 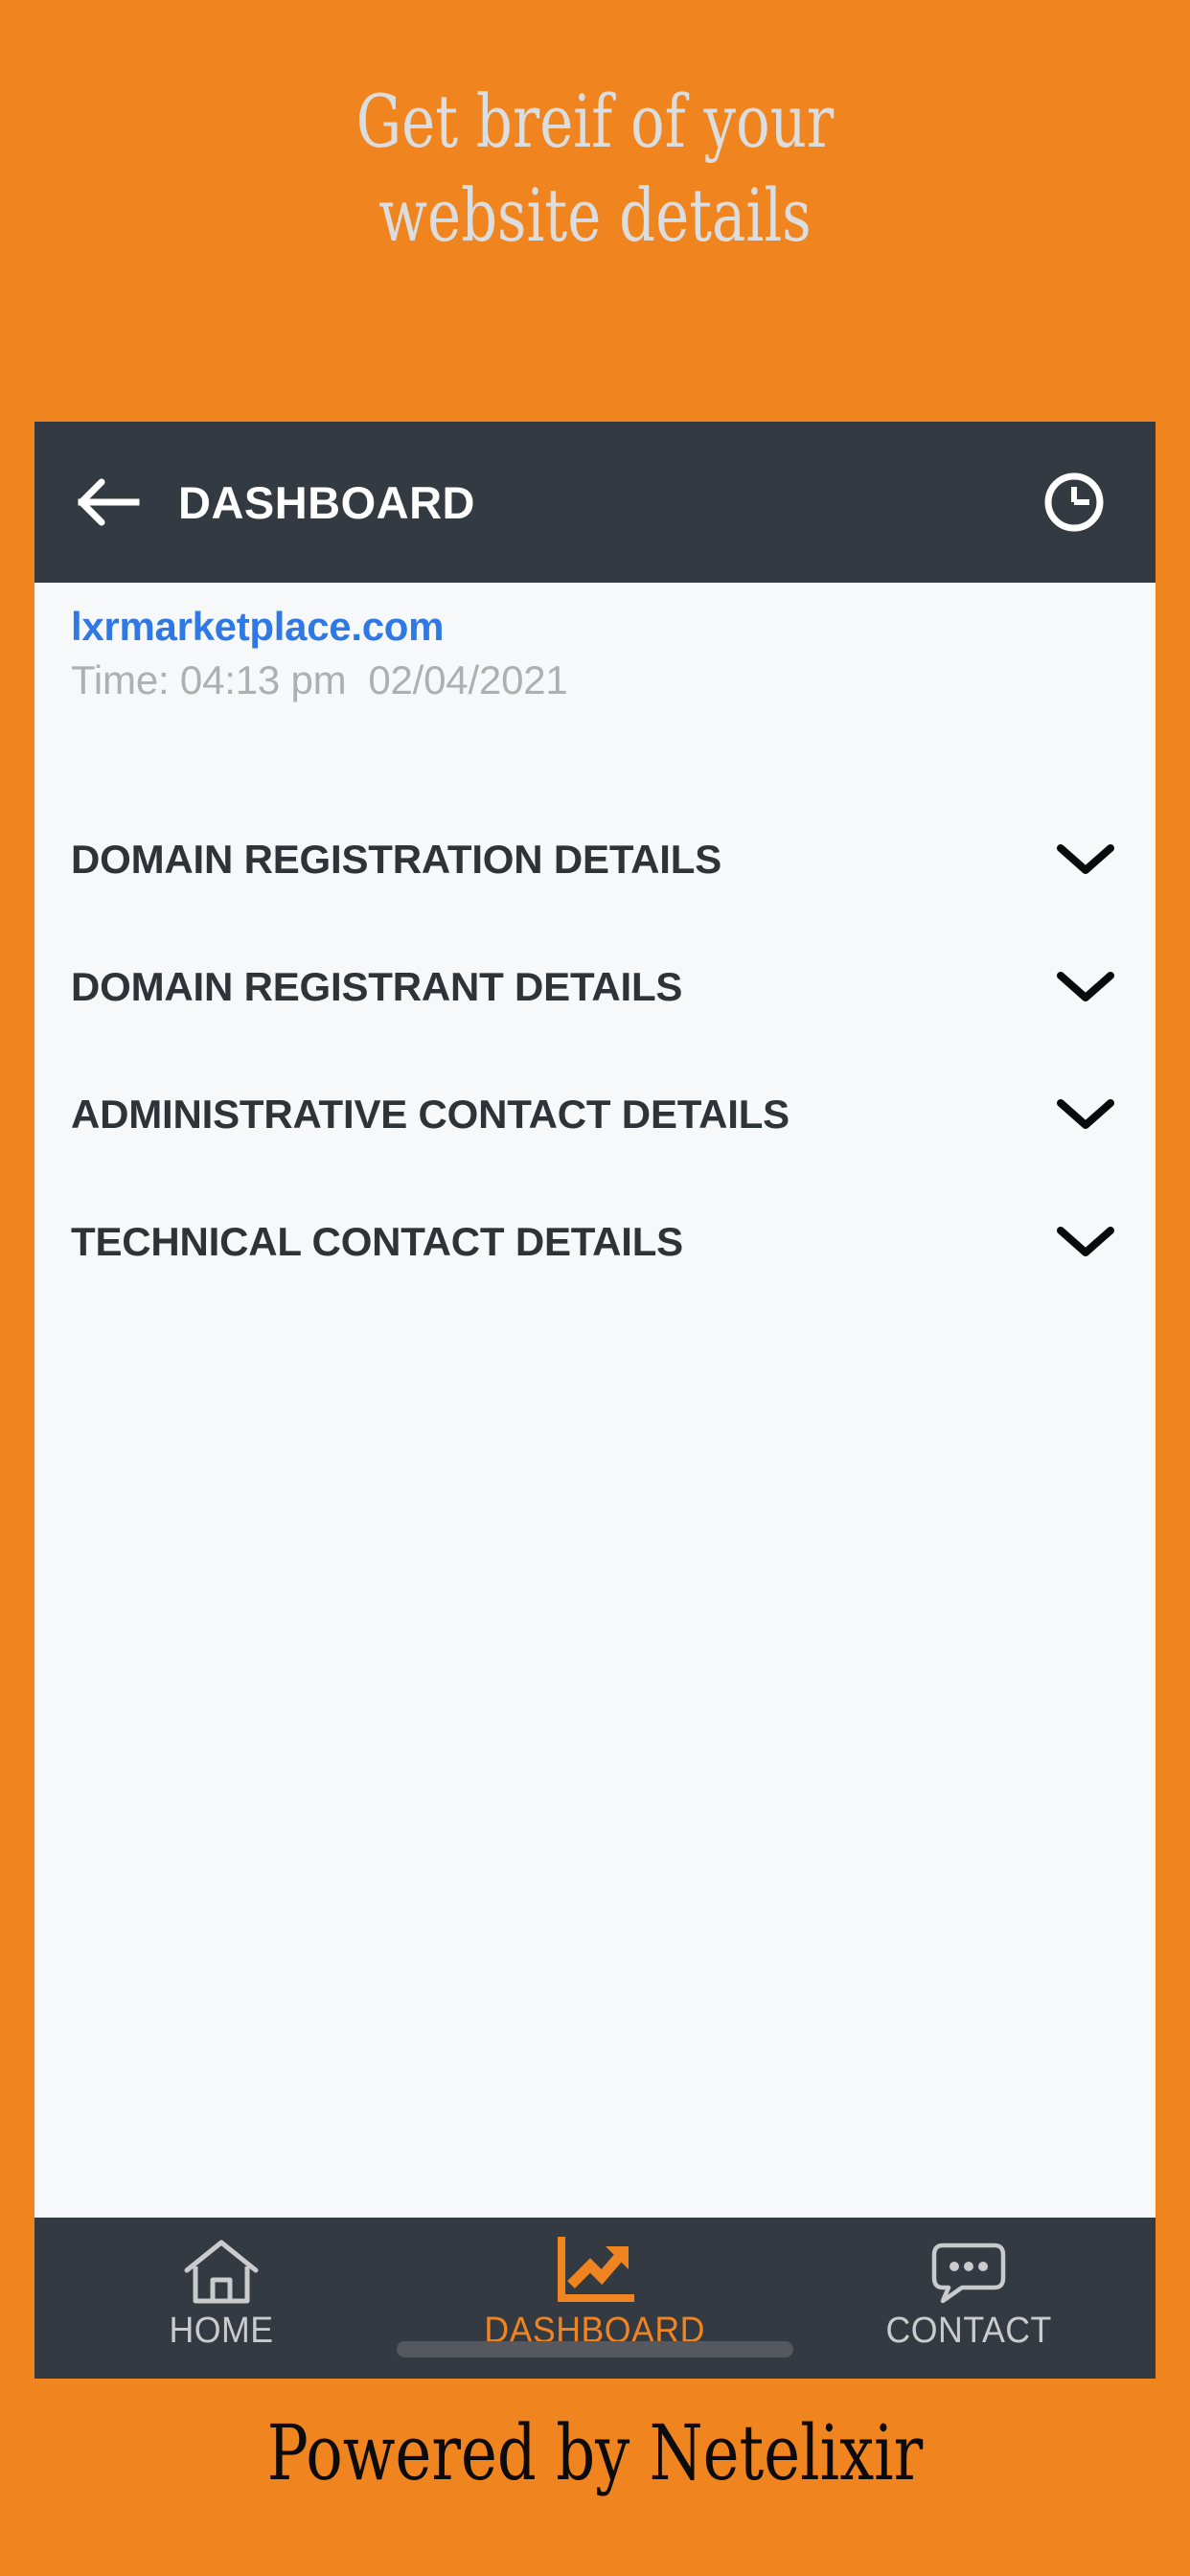 What do you see at coordinates (222, 2331) in the screenshot?
I see `nav-label-home: HOME` at bounding box center [222, 2331].